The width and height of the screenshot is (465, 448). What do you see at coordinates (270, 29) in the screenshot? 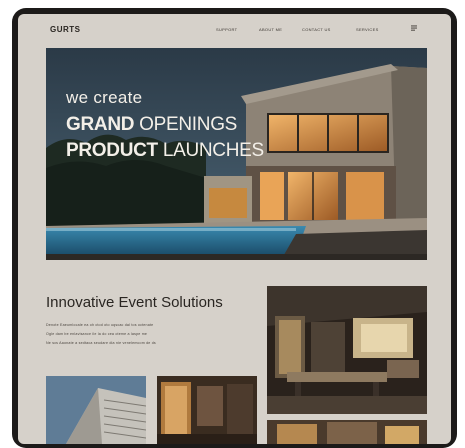
I see `nav-about: ABOUT ME` at bounding box center [270, 29].